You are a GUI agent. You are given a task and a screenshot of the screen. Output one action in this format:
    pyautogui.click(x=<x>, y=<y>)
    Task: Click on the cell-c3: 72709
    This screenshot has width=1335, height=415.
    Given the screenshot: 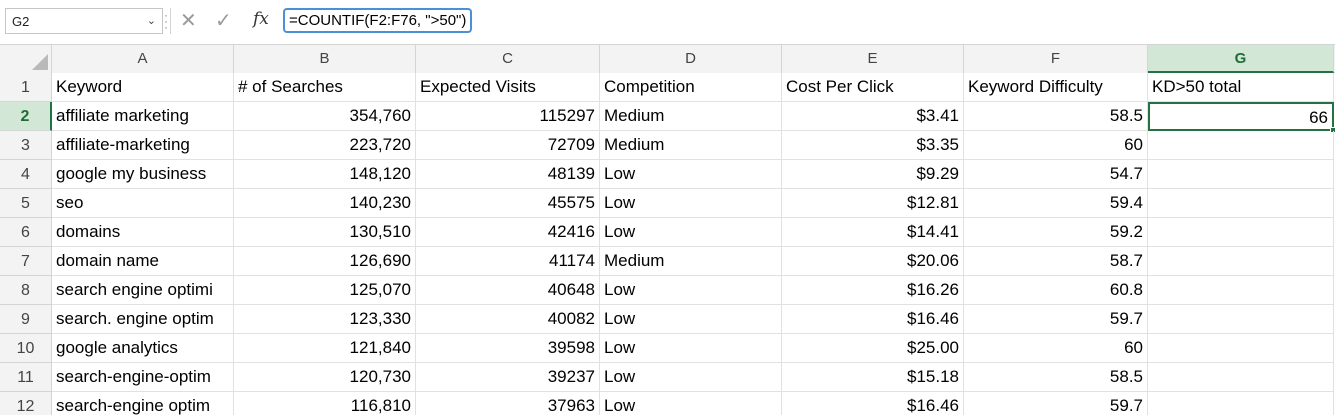 What is the action you would take?
    pyautogui.click(x=508, y=145)
    